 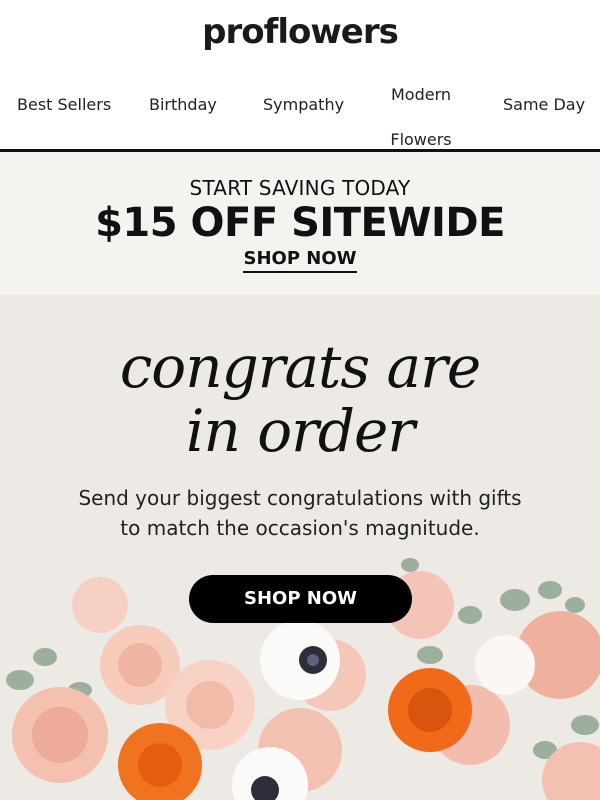 I want to click on promo-headline: $15 OFF SITEWIDE, so click(x=300, y=223).